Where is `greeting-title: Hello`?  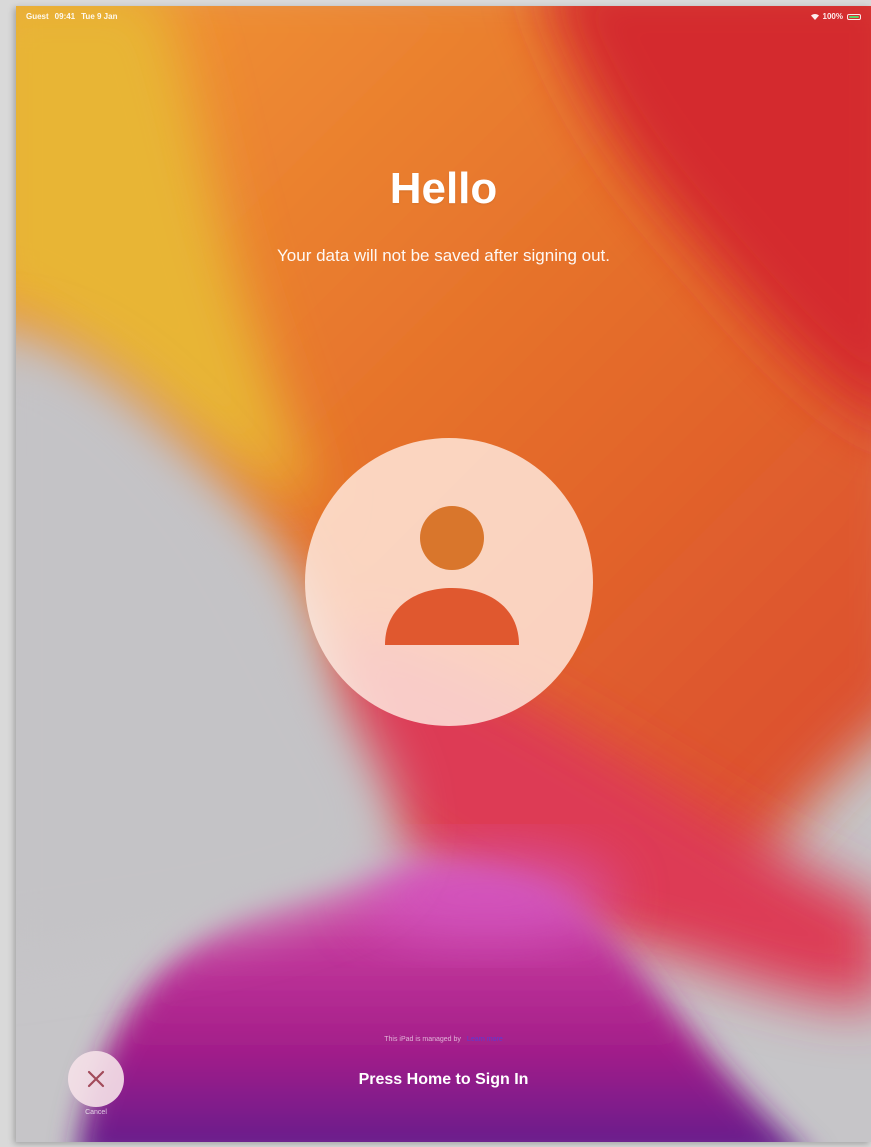
greeting-title: Hello is located at coordinates (443, 188).